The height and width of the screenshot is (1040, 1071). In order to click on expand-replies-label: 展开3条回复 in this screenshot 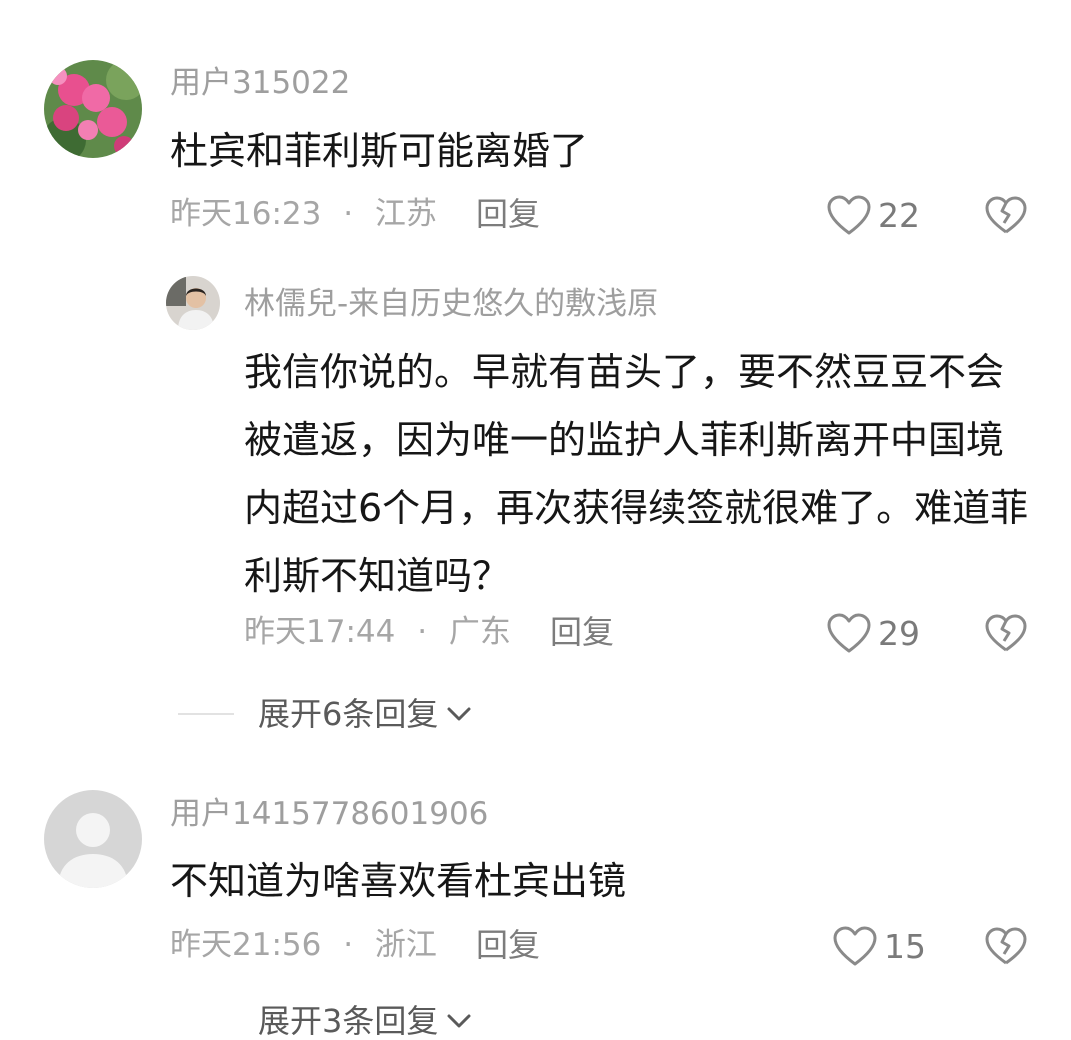, I will do `click(348, 1021)`.